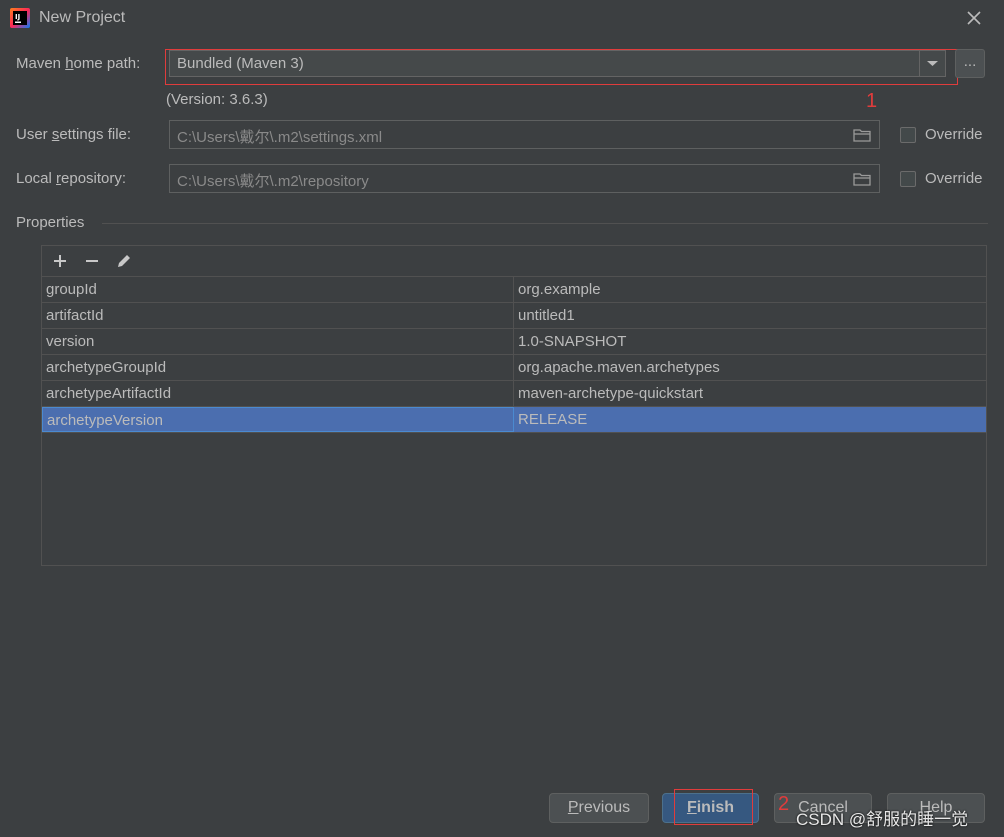  What do you see at coordinates (750, 289) in the screenshot?
I see `property-value-cell: org.example` at bounding box center [750, 289].